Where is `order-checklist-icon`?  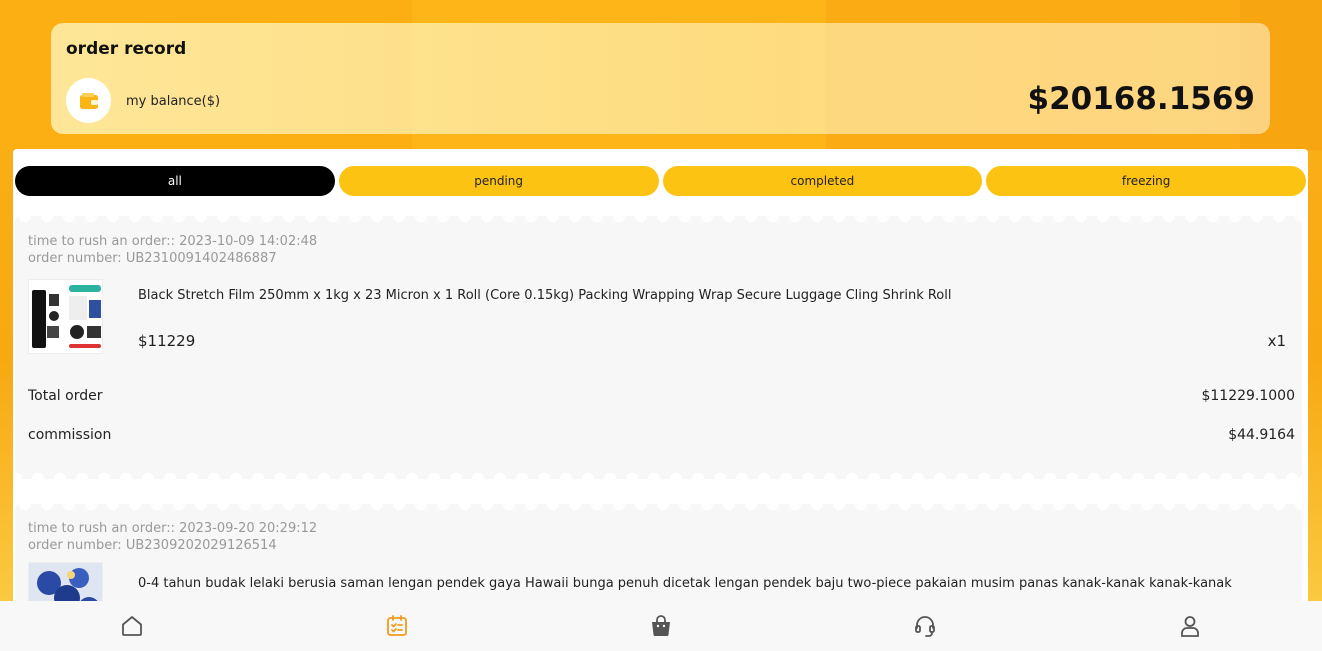
order-checklist-icon is located at coordinates (396, 625).